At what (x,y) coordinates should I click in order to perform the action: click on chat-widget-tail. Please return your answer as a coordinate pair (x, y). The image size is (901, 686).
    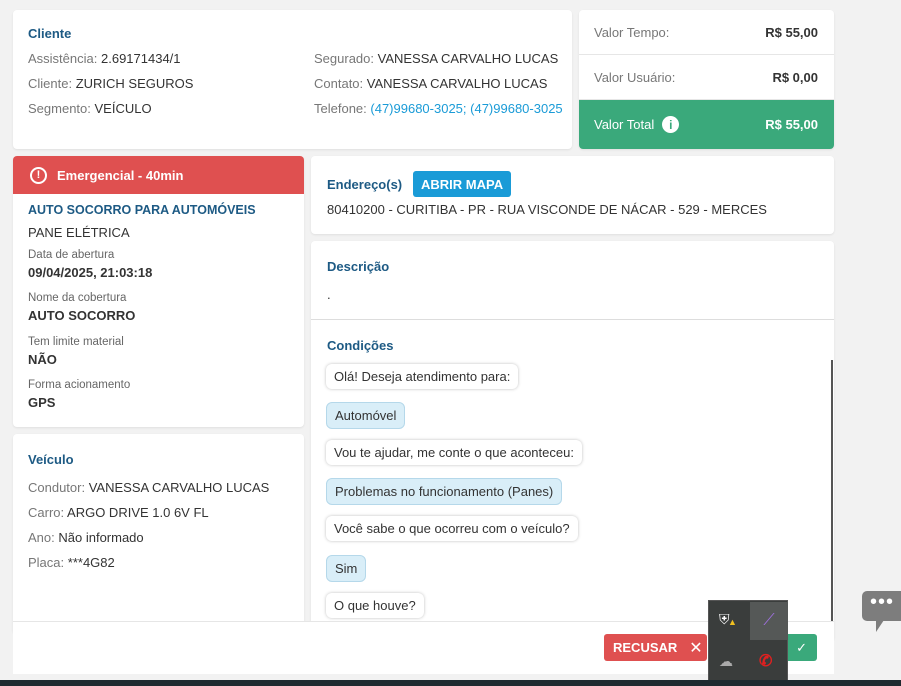
    Looking at the image, I should click on (880, 626).